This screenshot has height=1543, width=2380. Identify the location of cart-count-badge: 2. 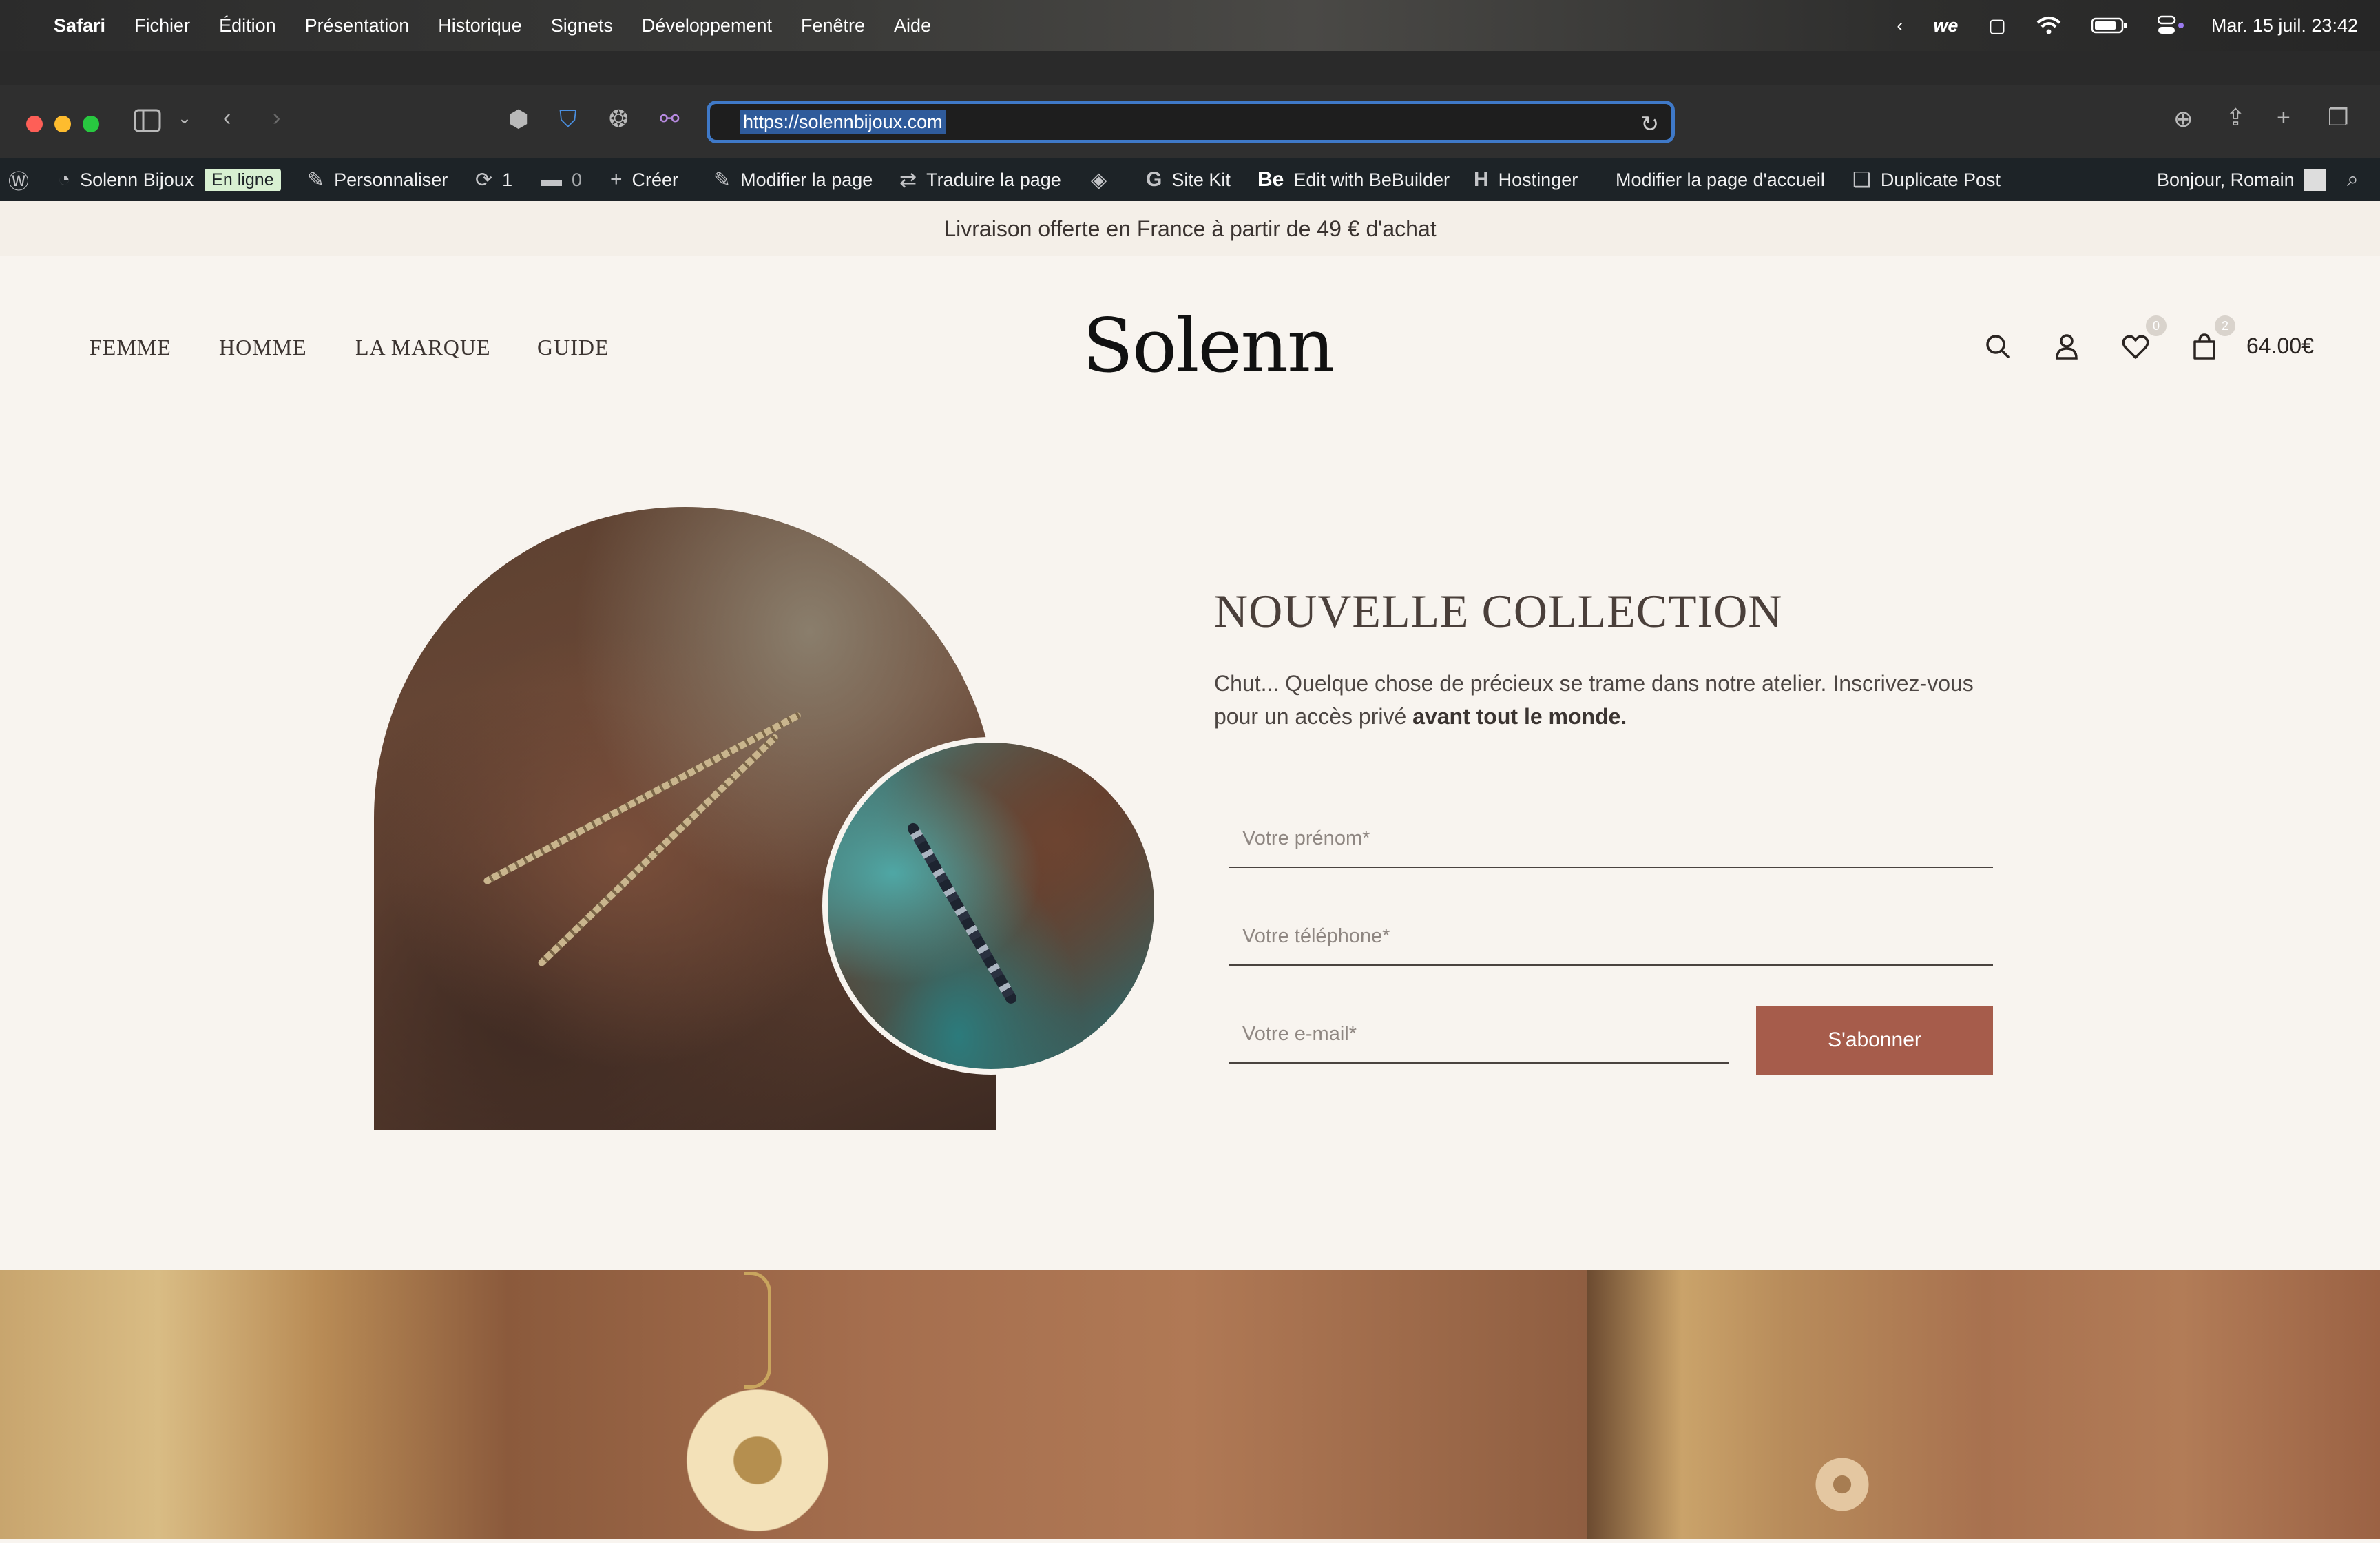
(2225, 326).